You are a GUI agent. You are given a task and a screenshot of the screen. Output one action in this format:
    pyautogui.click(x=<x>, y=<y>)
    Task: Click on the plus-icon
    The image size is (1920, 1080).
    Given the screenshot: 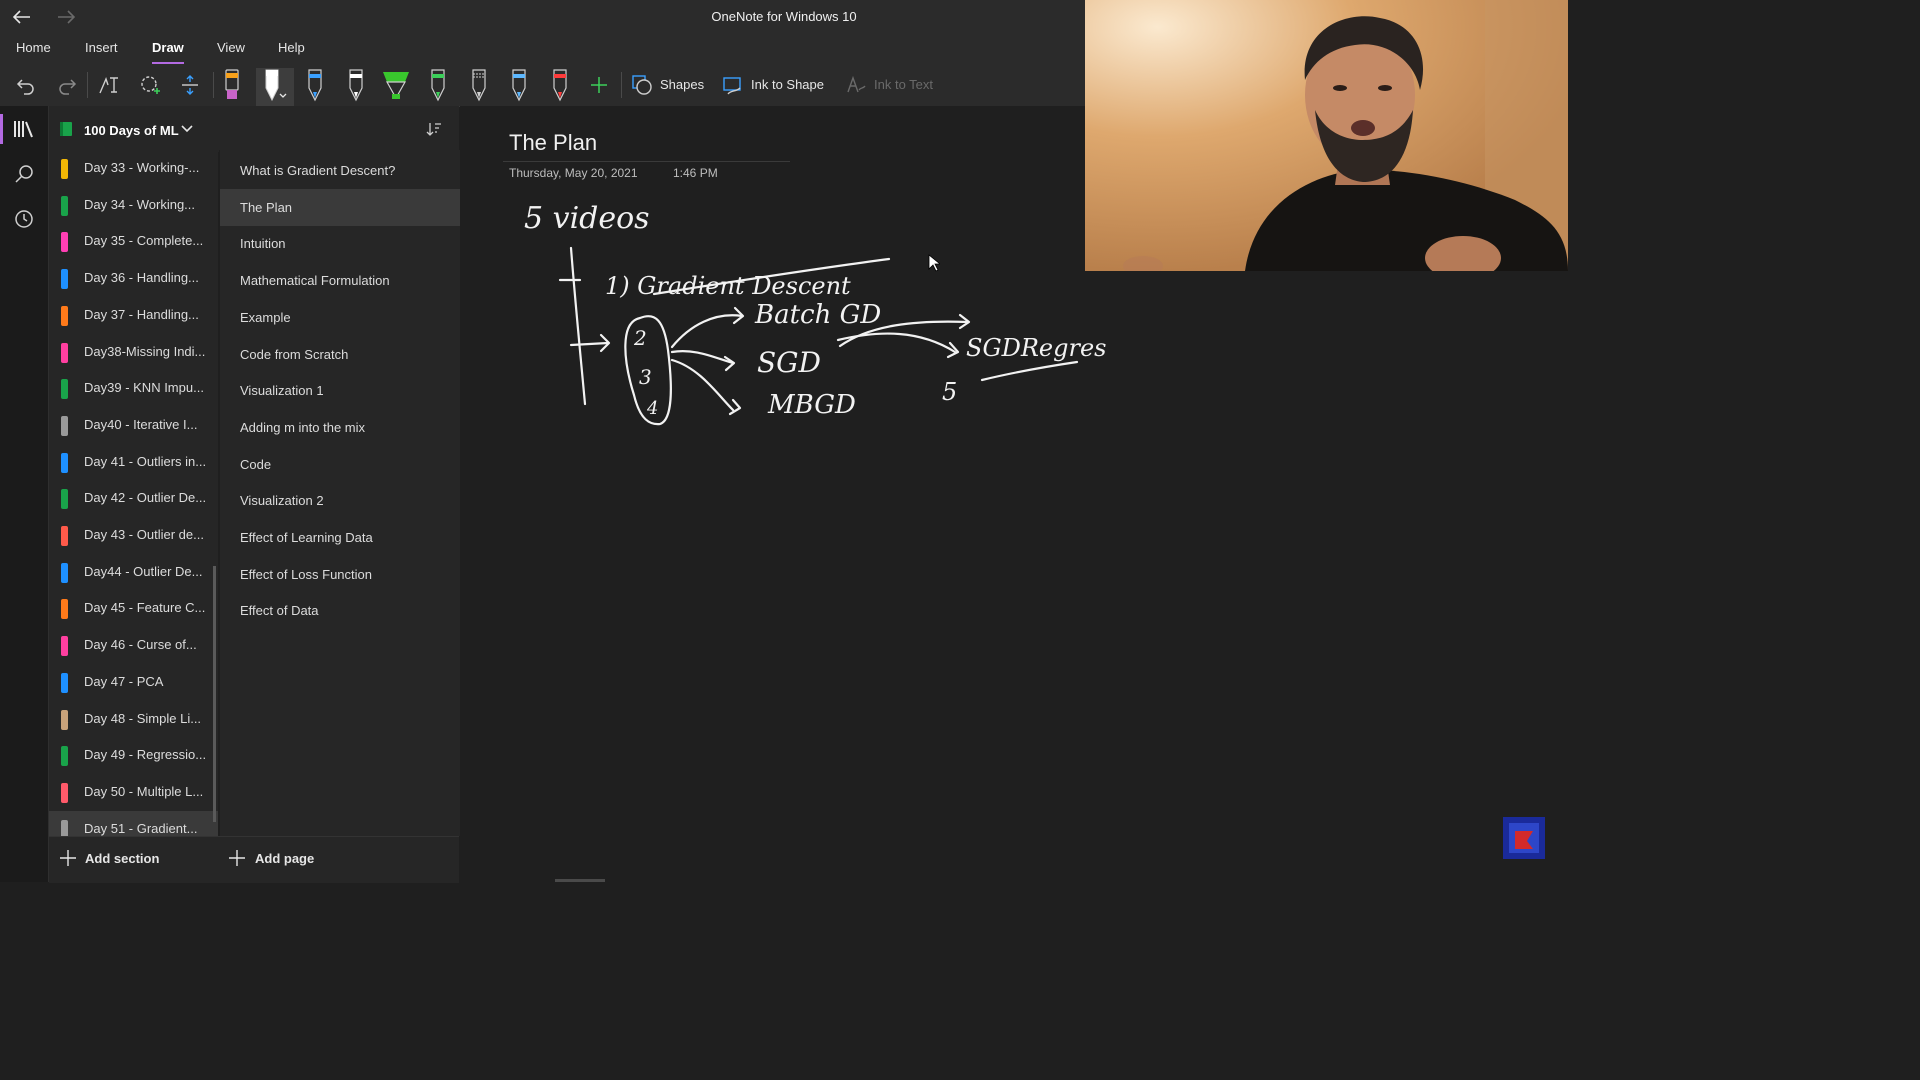 What is the action you would take?
    pyautogui.click(x=599, y=85)
    